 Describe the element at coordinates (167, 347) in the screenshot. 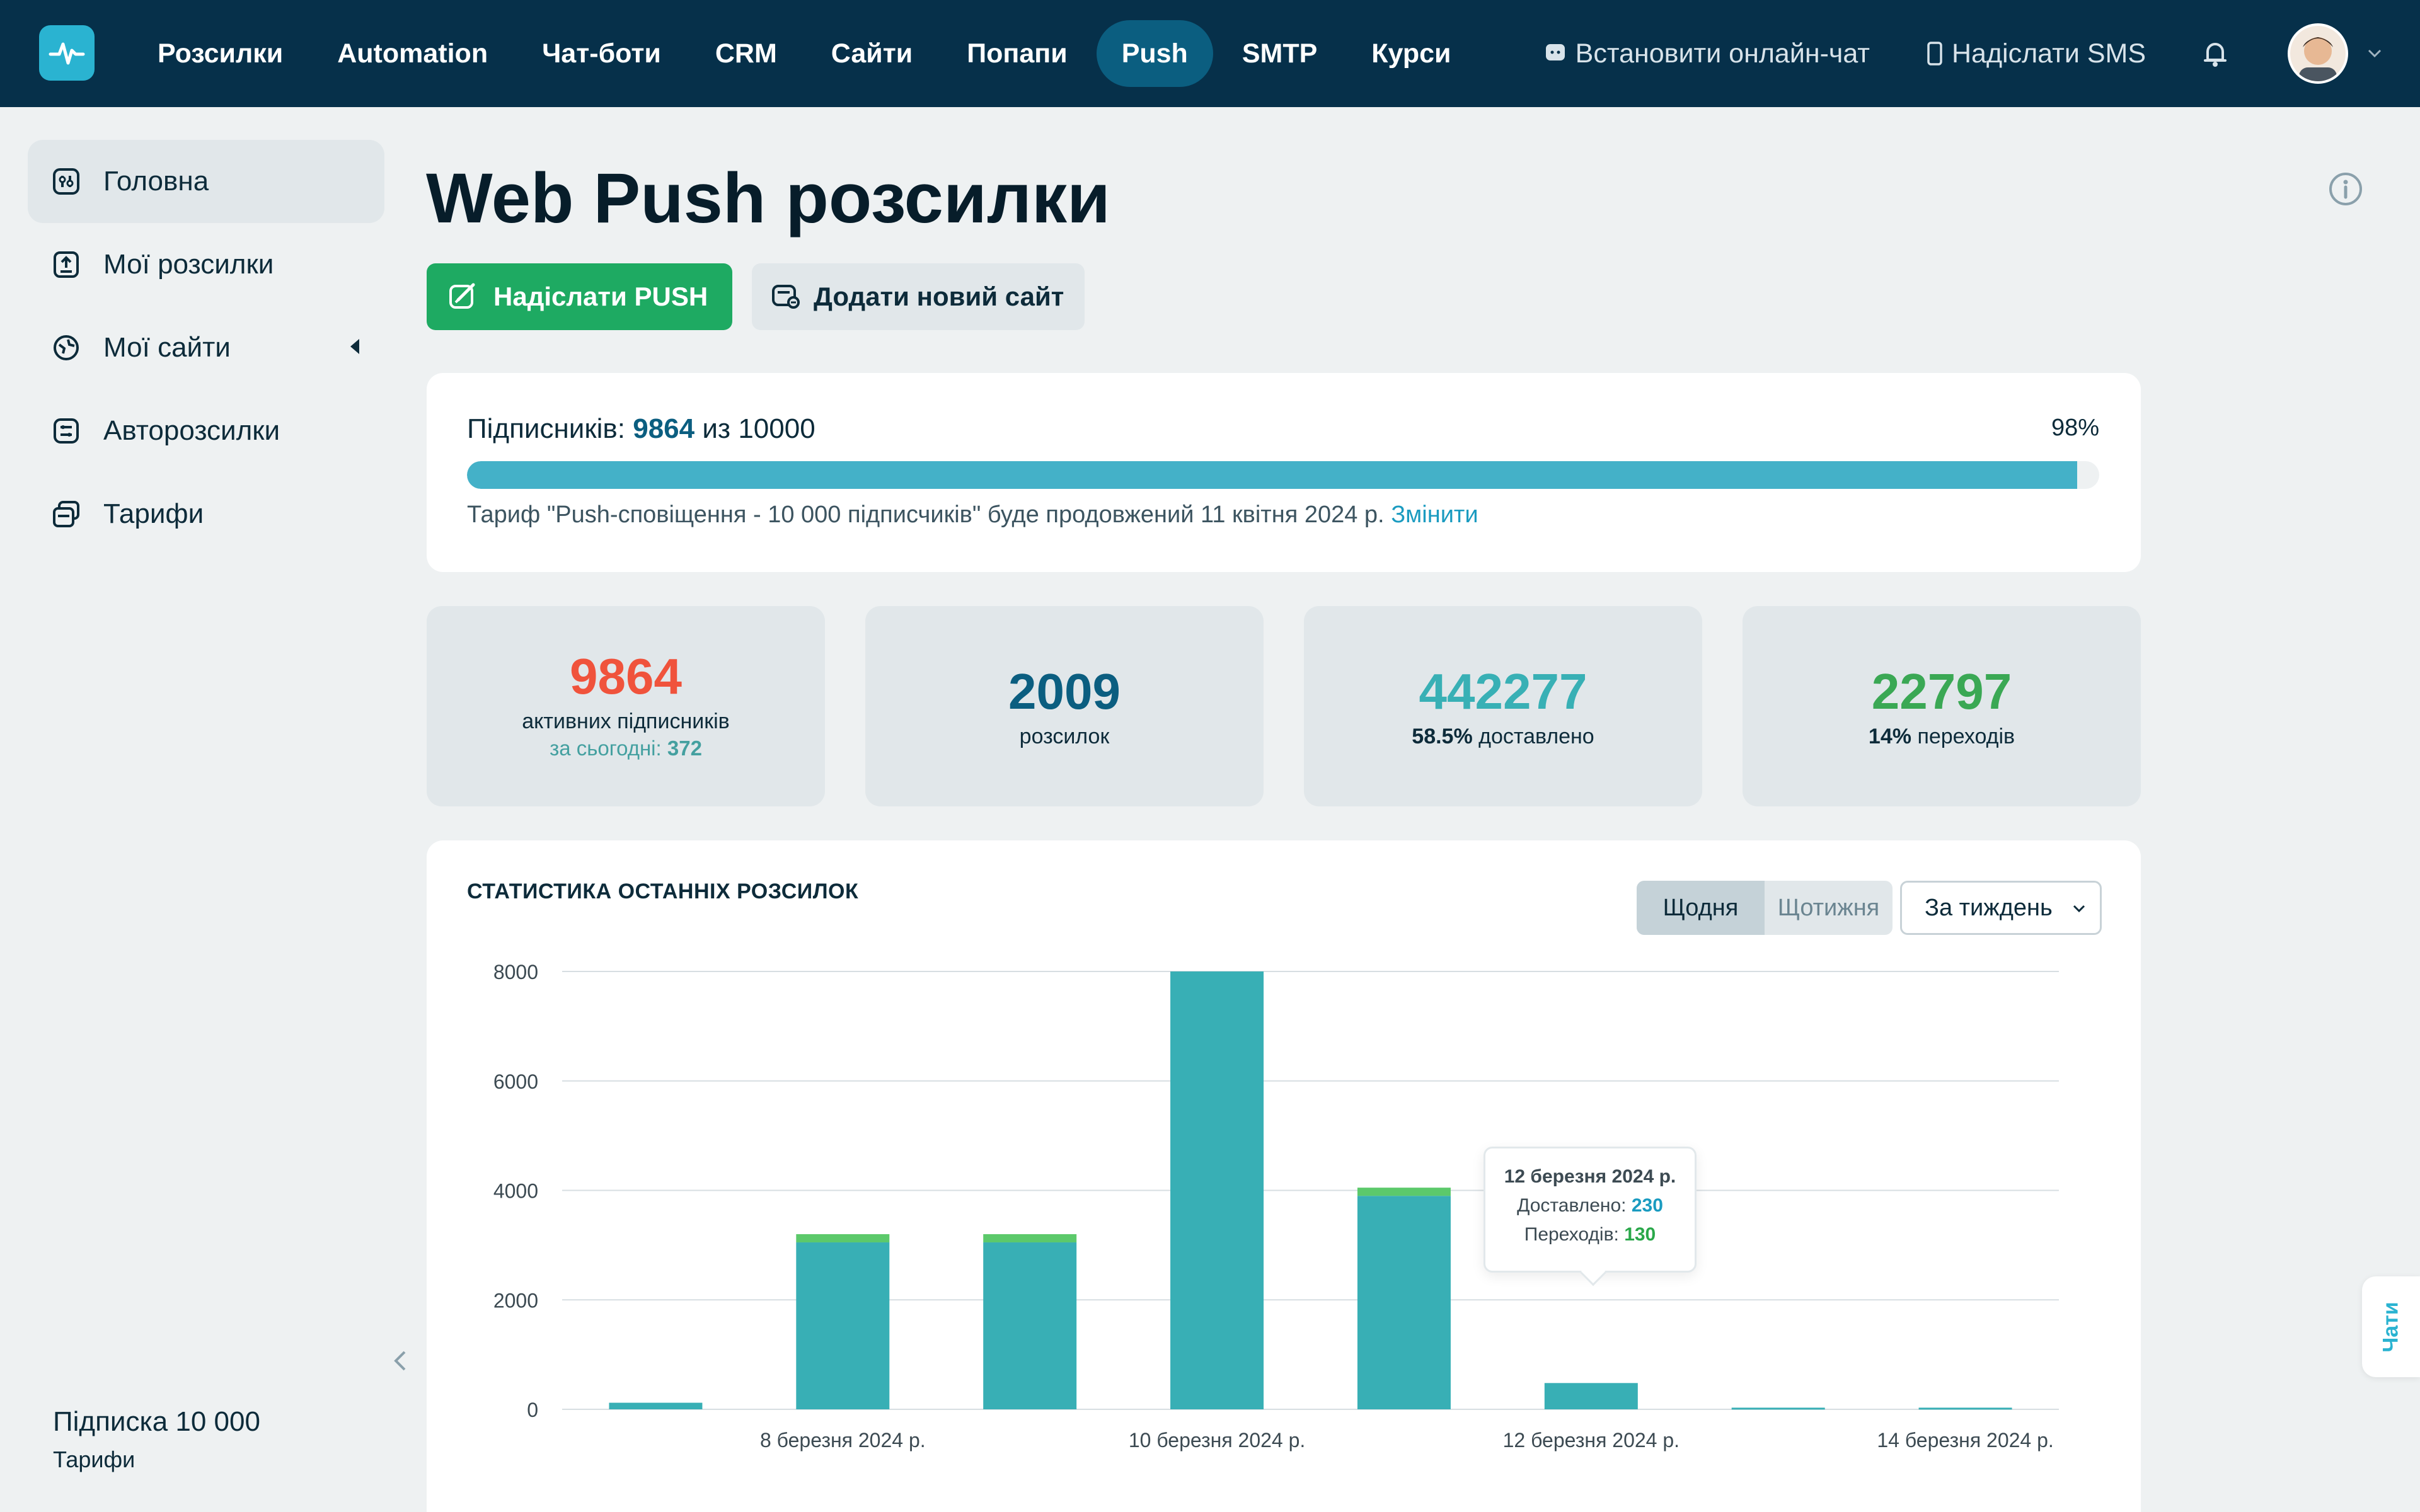

I see `sidebar-item-label: Мої сайти` at that location.